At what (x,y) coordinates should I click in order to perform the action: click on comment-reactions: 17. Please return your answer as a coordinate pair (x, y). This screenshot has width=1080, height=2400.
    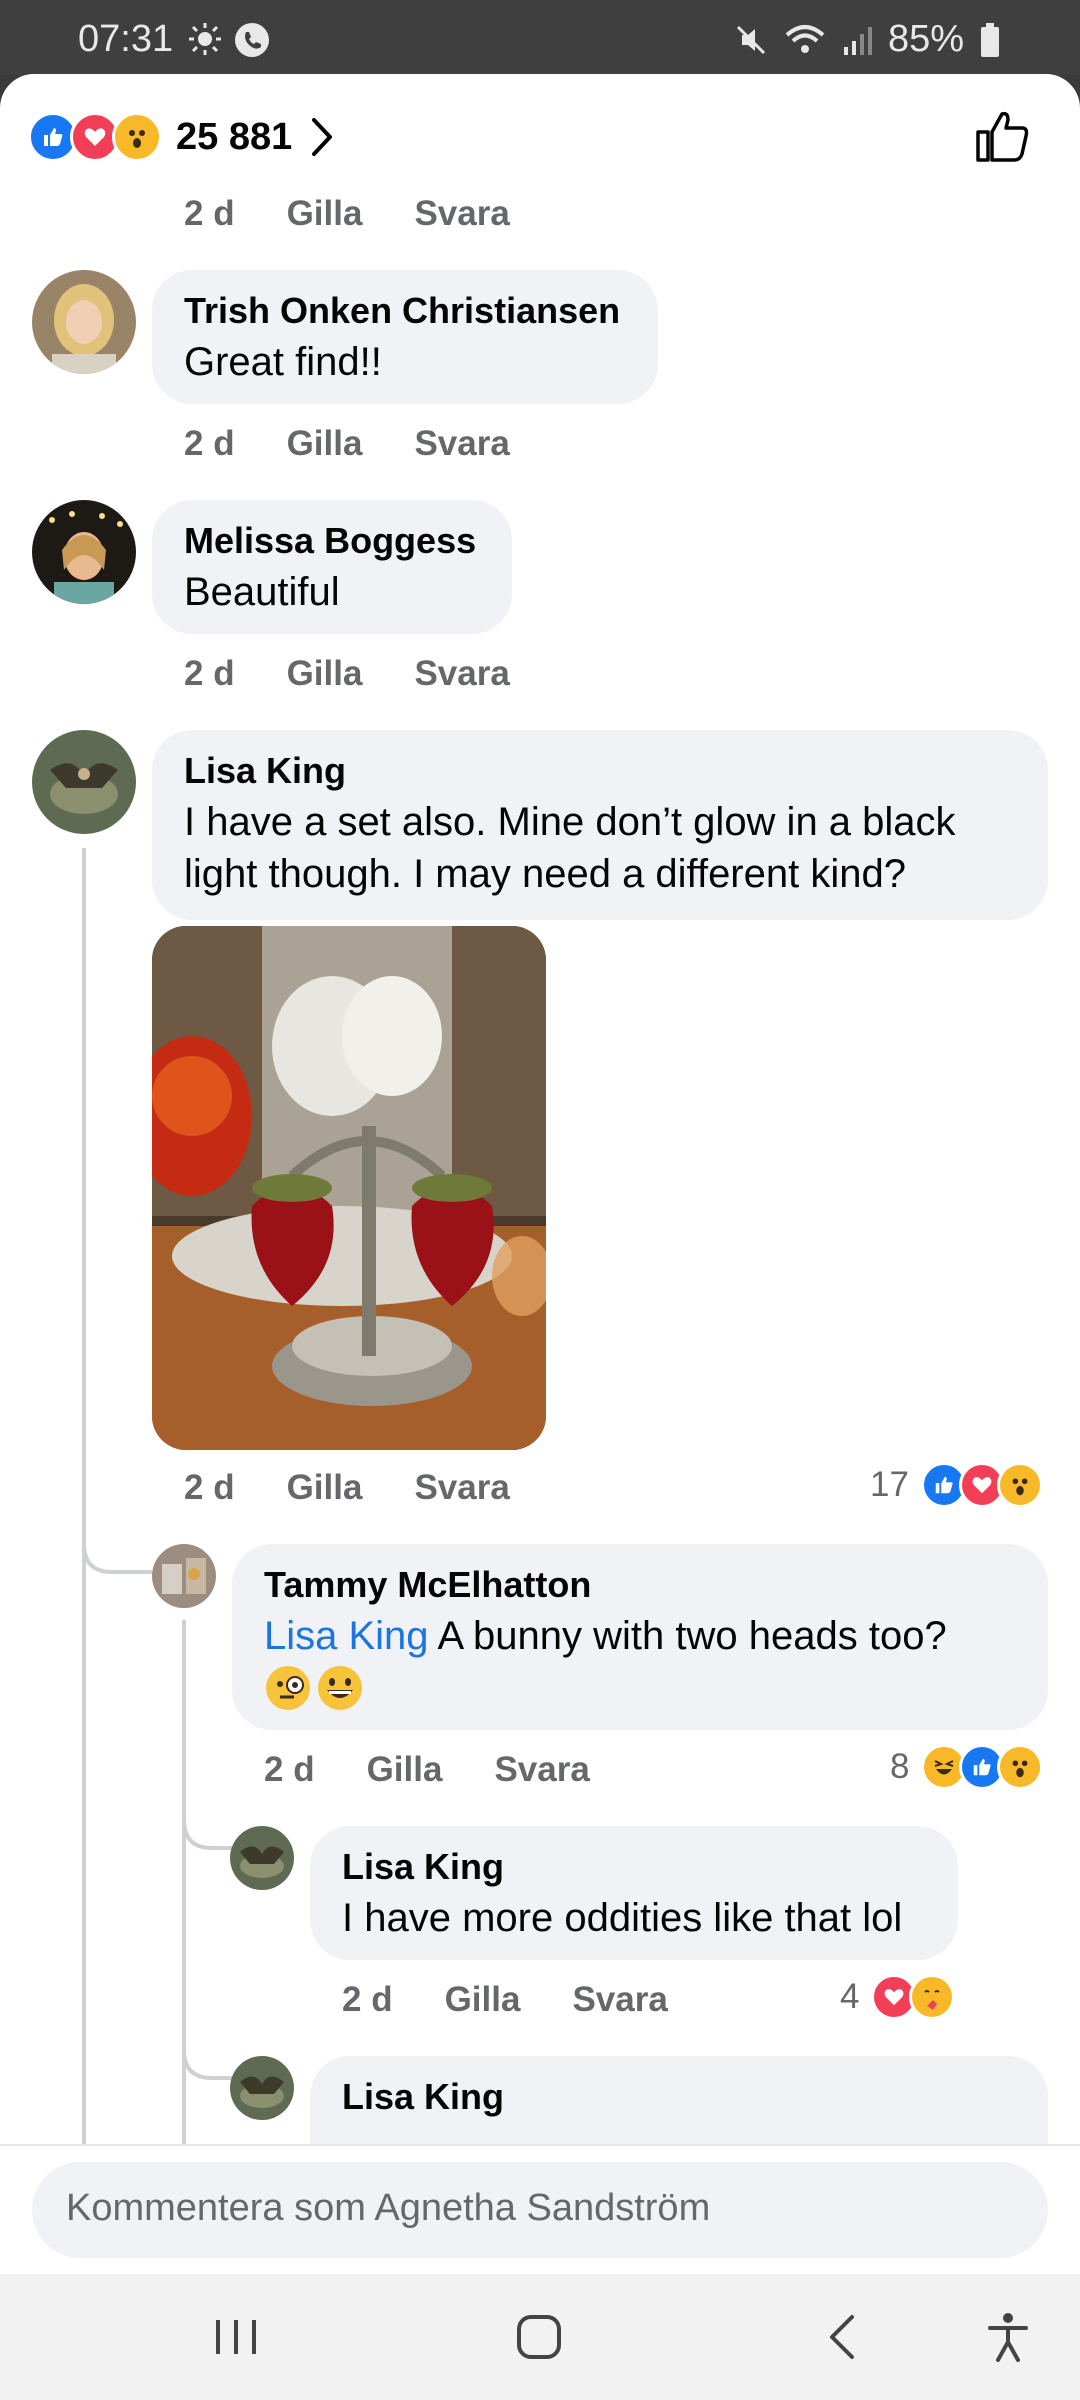
    Looking at the image, I should click on (956, 1485).